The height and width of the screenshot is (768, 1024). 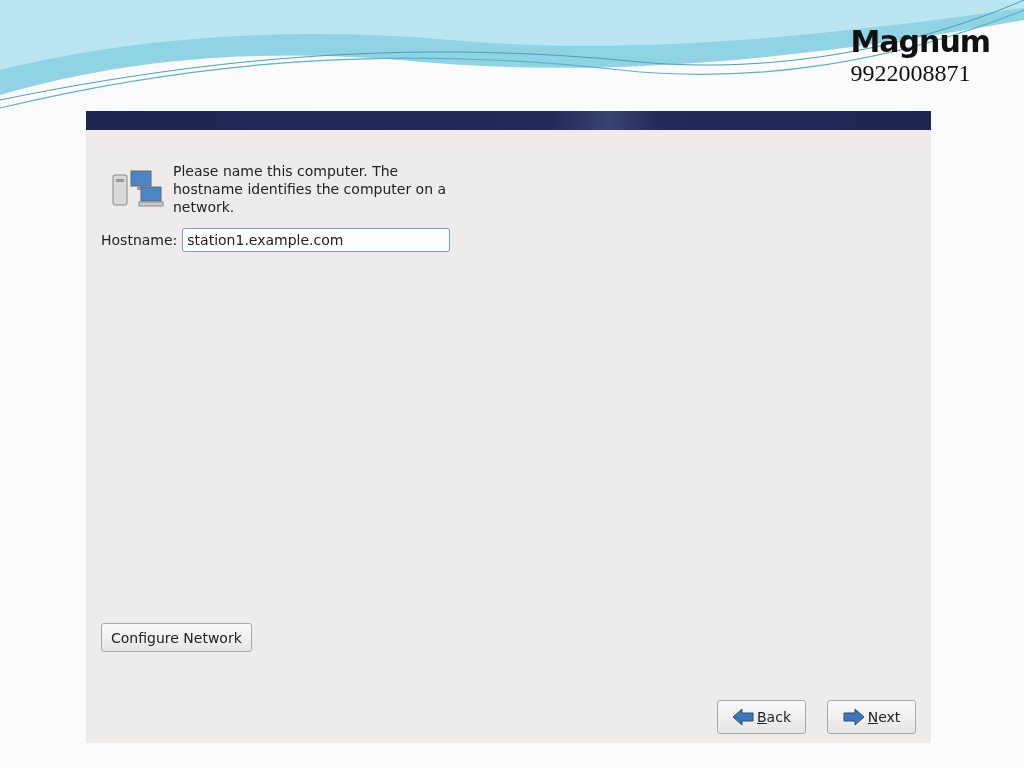 What do you see at coordinates (176, 637) in the screenshot?
I see `configure-network-button: Configure Network` at bounding box center [176, 637].